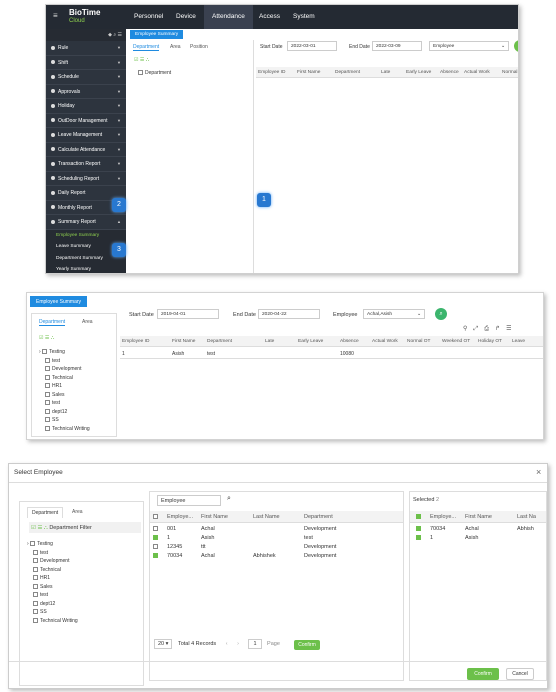 This screenshot has height=692, width=556. Describe the element at coordinates (52, 544) in the screenshot. I see `tree-item: › Testing` at that location.